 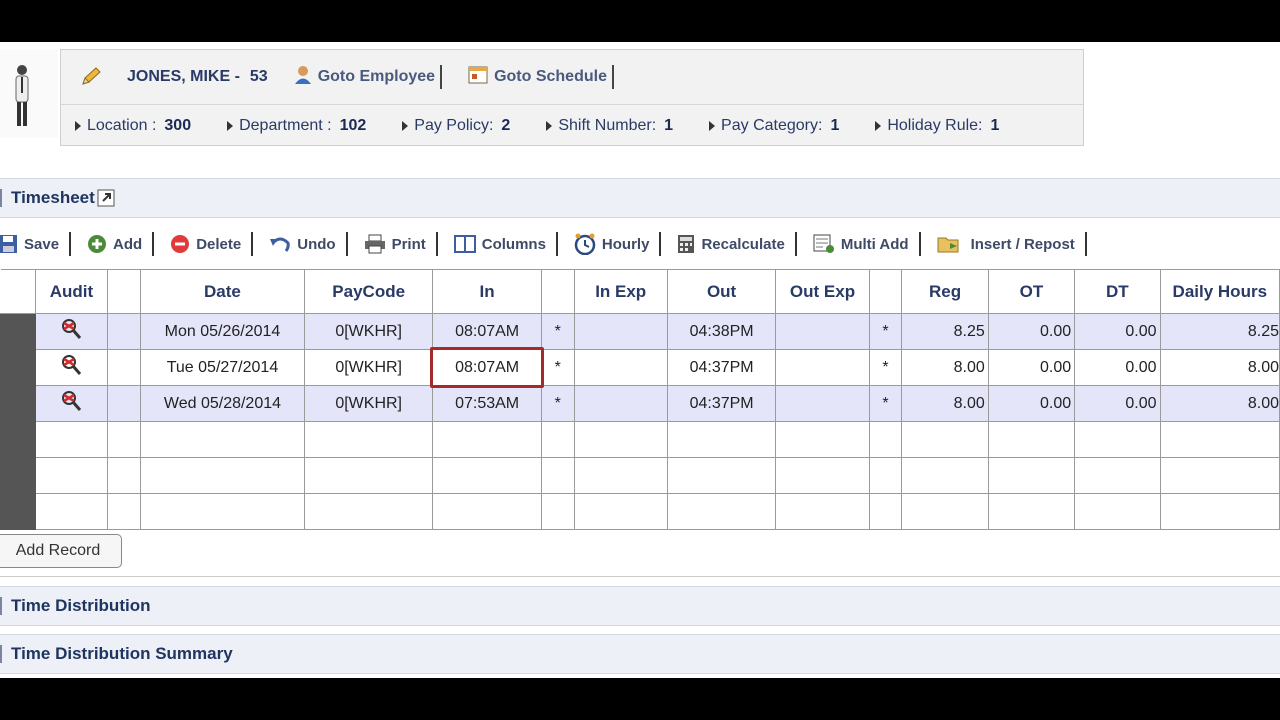 I want to click on hourly-button: Hourly, so click(x=612, y=244).